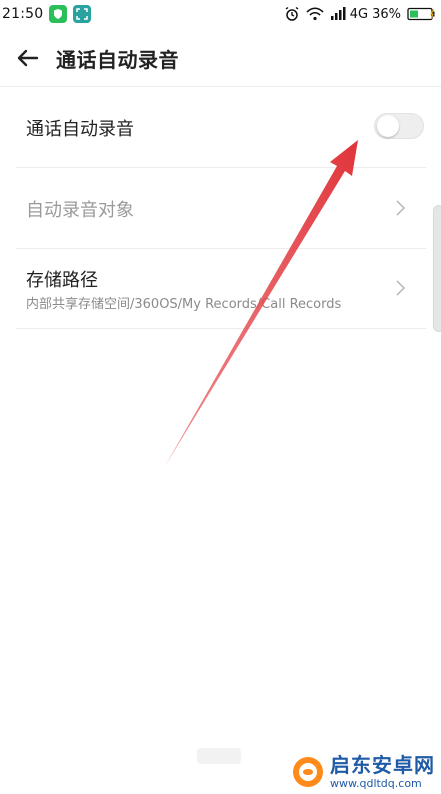 This screenshot has width=441, height=794. What do you see at coordinates (48, 14) in the screenshot?
I see `status-bar-left: 21:50` at bounding box center [48, 14].